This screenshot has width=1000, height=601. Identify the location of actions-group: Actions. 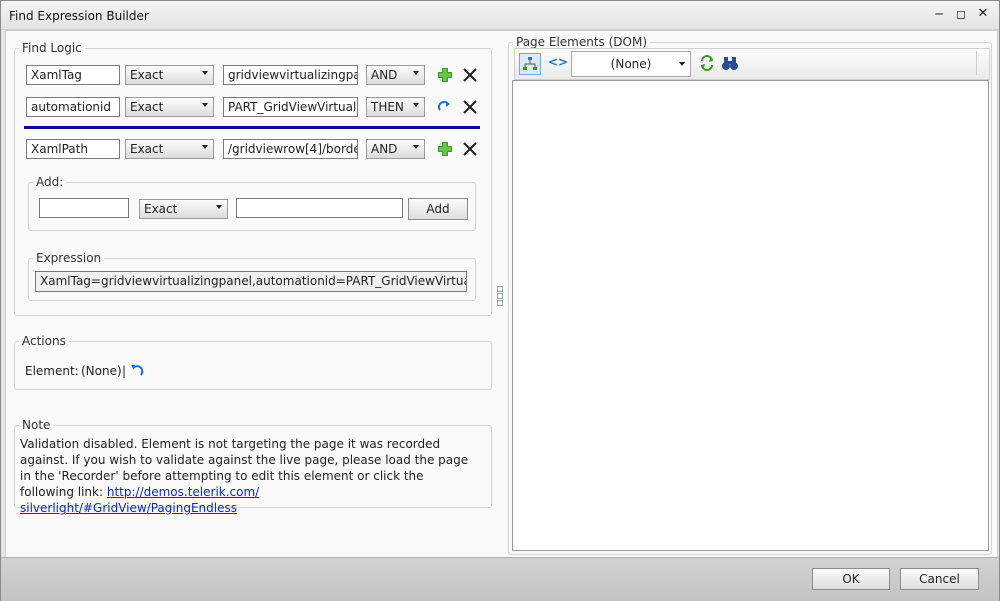
(253, 362).